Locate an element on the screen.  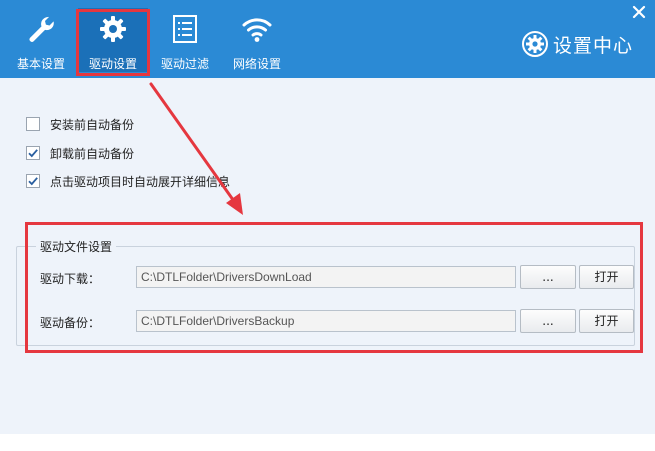
option-auto-expand-details: 点击驱动项目时自动展开详细信息 is located at coordinates (128, 181).